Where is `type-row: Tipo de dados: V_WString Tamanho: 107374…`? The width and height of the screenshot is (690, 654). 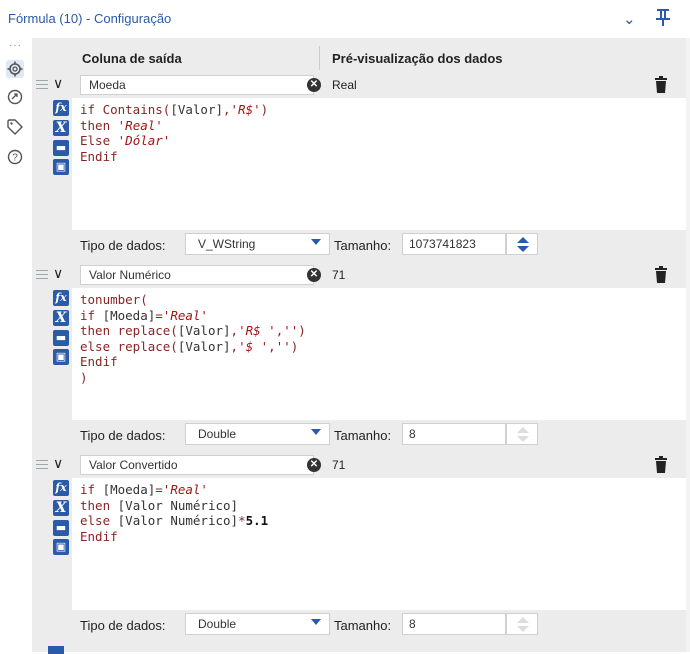 type-row: Tipo de dados: V_WString Tamanho: 107374… is located at coordinates (367, 245).